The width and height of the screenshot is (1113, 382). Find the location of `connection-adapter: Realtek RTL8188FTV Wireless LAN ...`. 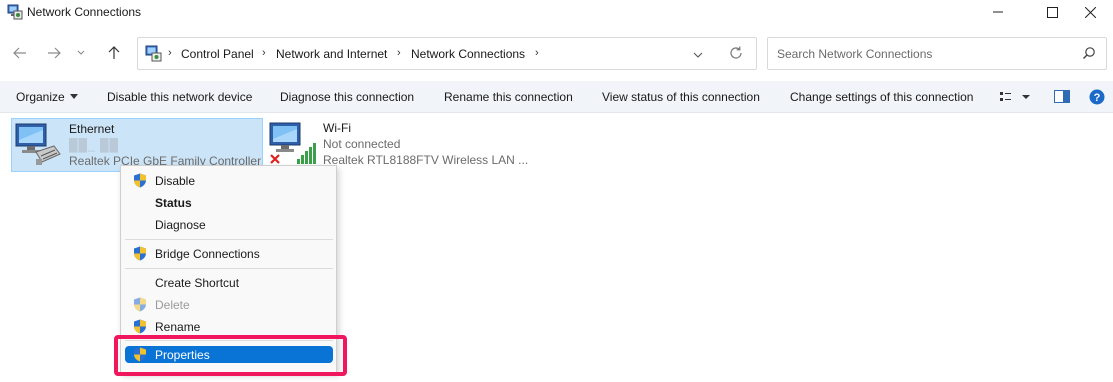

connection-adapter: Realtek RTL8188FTV Wireless LAN ... is located at coordinates (426, 160).